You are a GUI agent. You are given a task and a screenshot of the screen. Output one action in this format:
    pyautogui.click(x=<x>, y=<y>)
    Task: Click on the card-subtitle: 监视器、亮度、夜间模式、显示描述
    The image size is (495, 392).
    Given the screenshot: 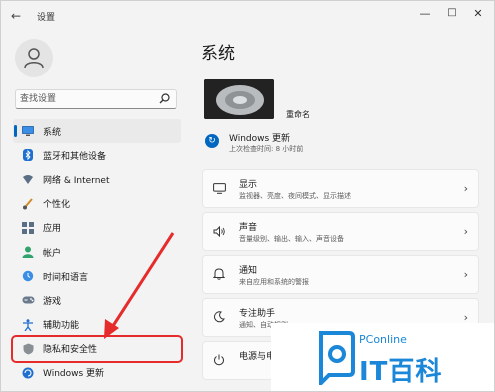 What is the action you would take?
    pyautogui.click(x=295, y=196)
    